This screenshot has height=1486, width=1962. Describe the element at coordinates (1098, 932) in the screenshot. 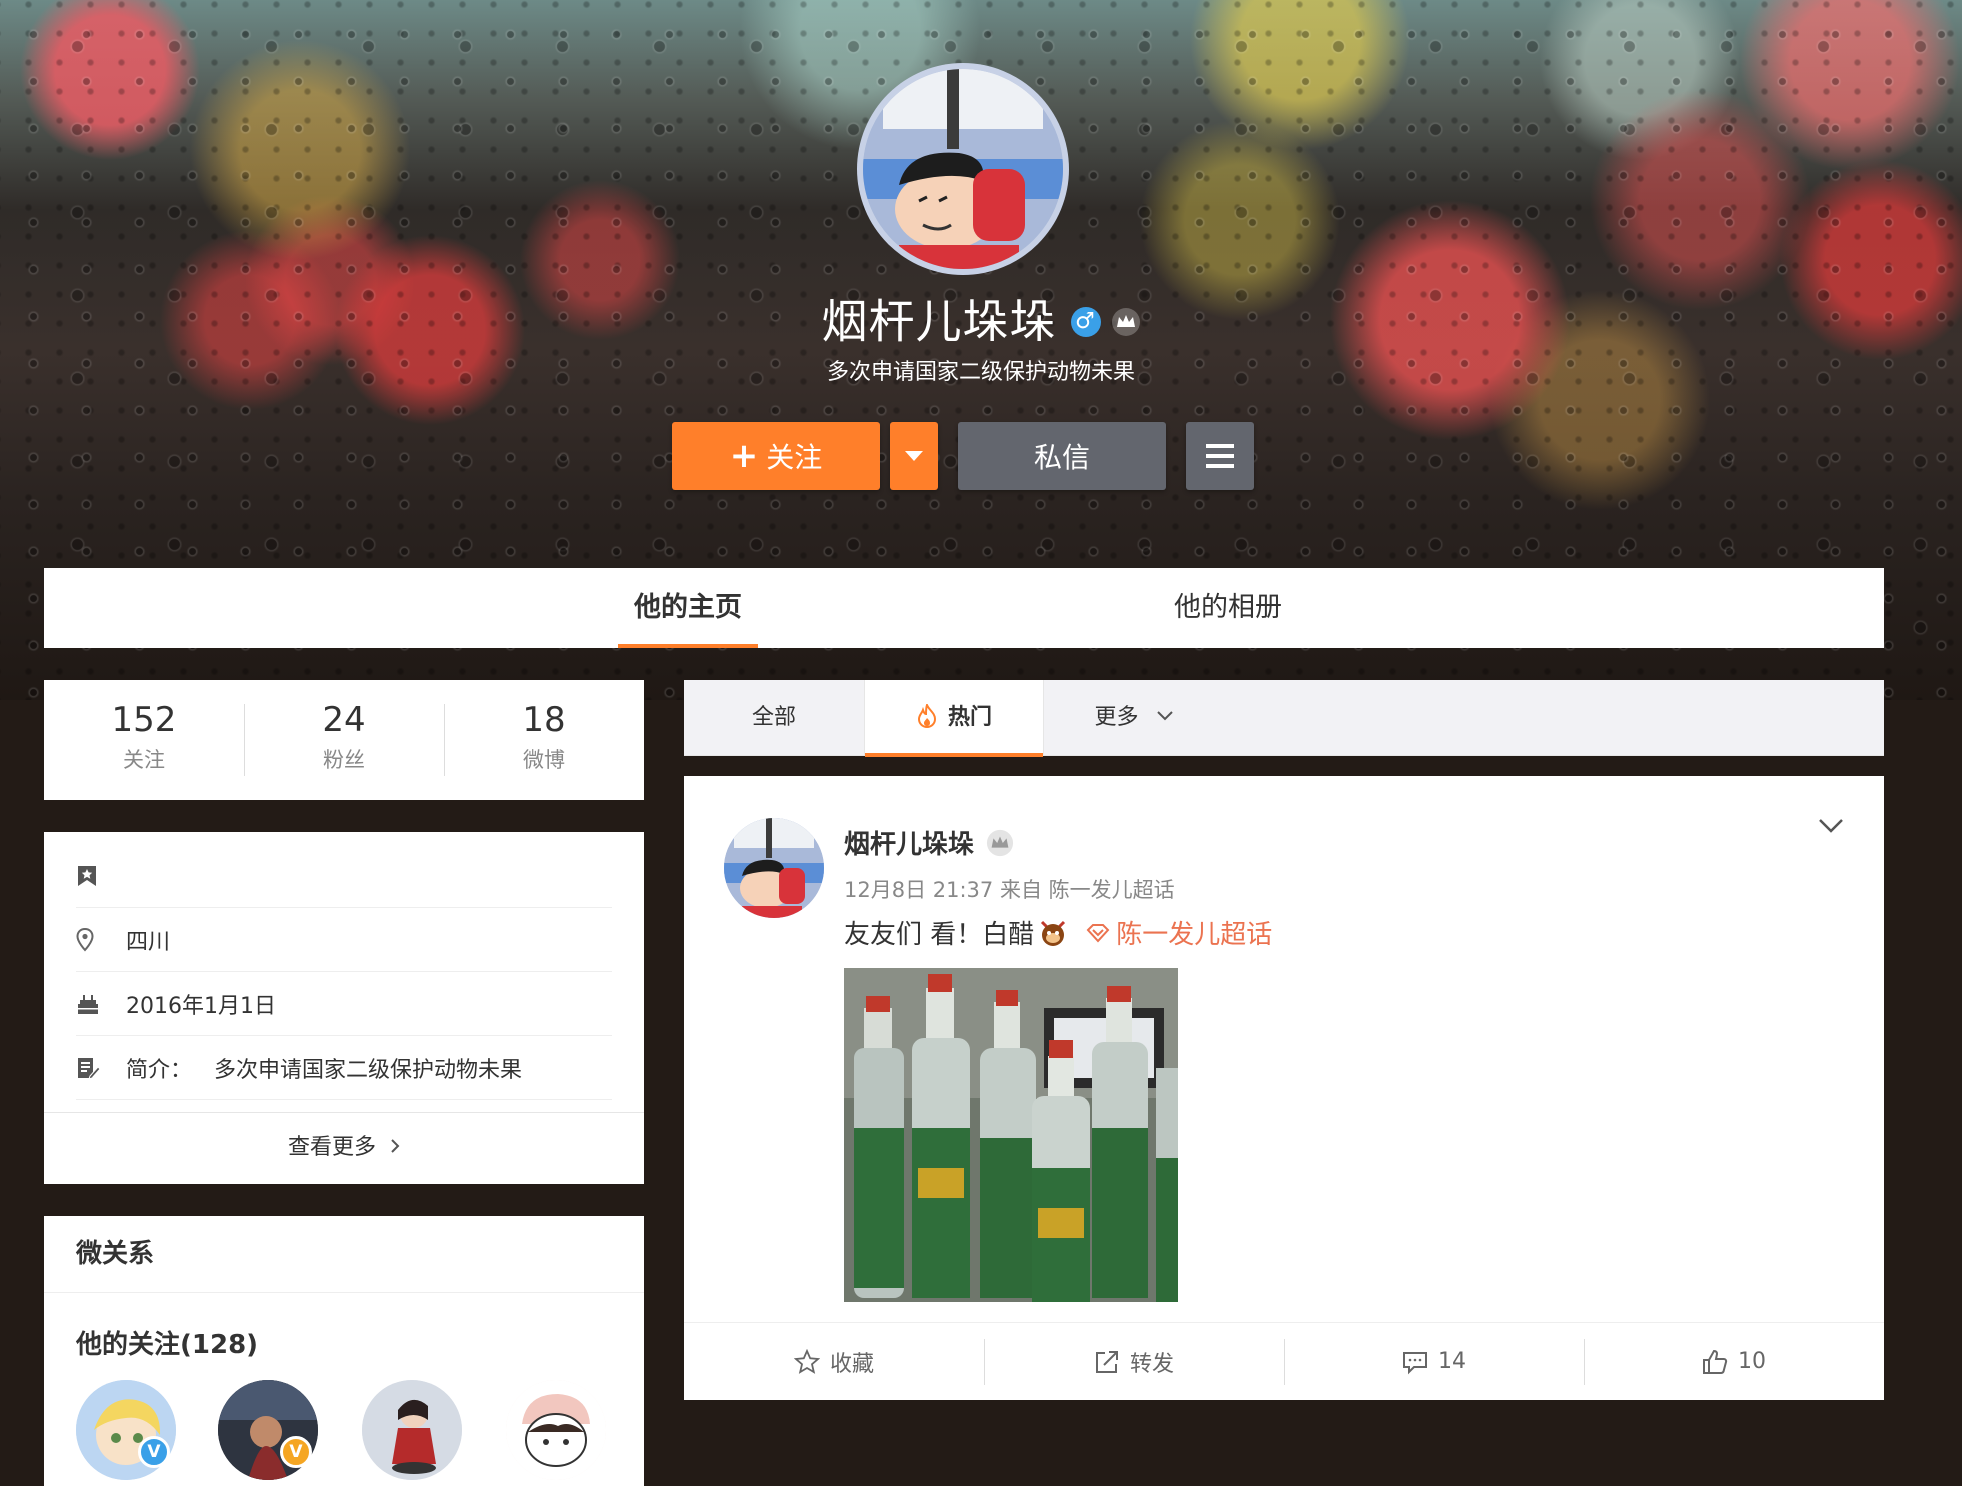

I see `diamond-topic-icon` at that location.